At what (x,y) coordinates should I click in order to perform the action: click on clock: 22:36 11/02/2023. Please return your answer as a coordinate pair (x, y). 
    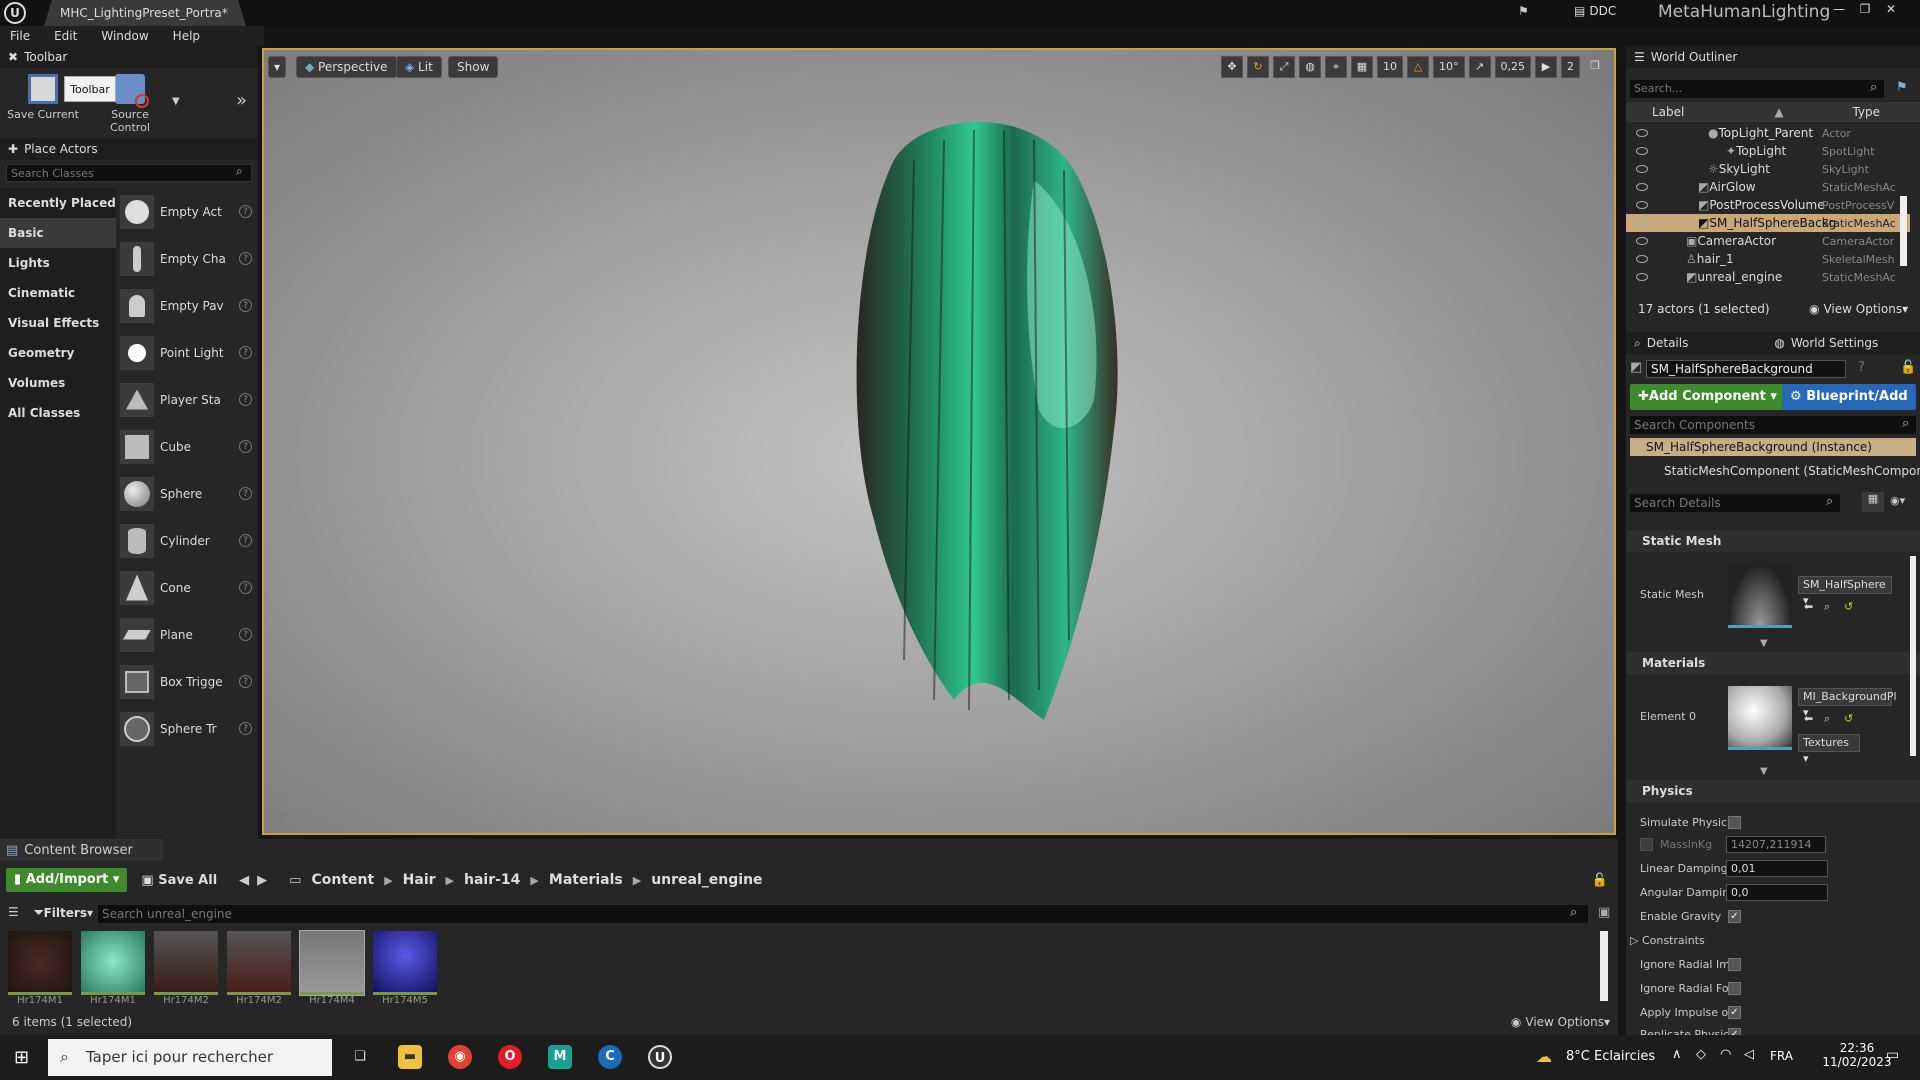
    Looking at the image, I should click on (1857, 1055).